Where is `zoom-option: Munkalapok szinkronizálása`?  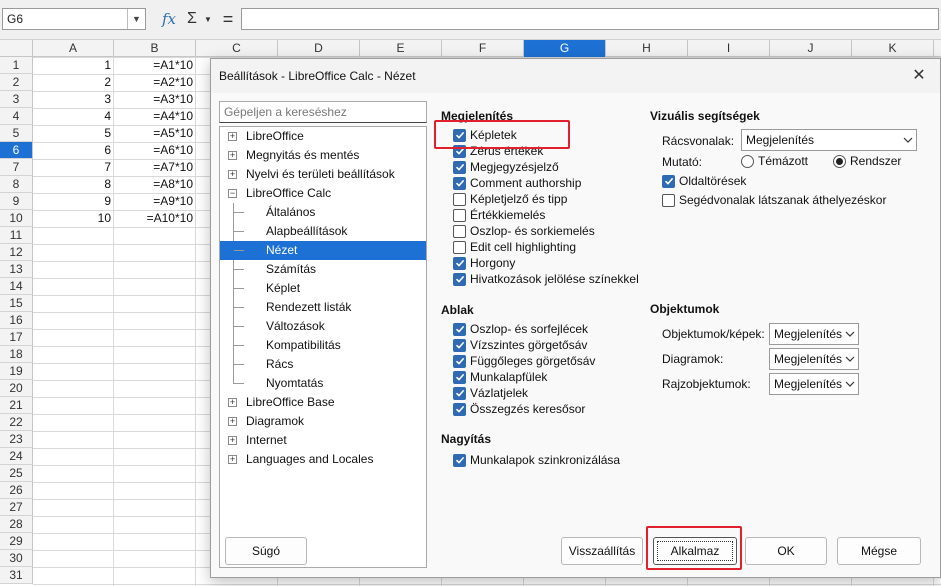 zoom-option: Munkalapok szinkronizálása is located at coordinates (536, 460).